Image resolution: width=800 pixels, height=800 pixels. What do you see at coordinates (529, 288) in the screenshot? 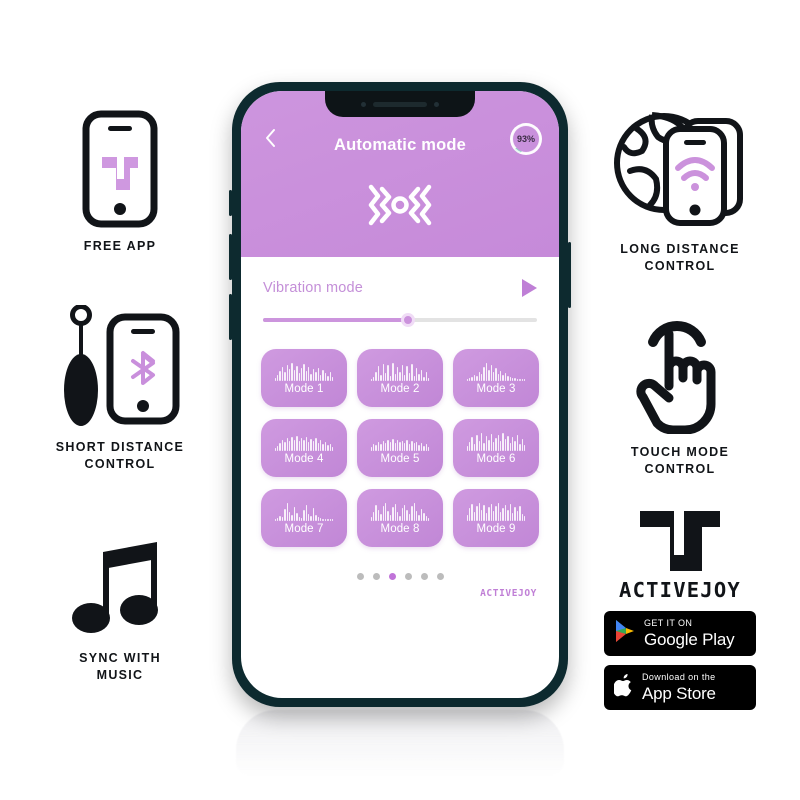
I see `play-icon` at bounding box center [529, 288].